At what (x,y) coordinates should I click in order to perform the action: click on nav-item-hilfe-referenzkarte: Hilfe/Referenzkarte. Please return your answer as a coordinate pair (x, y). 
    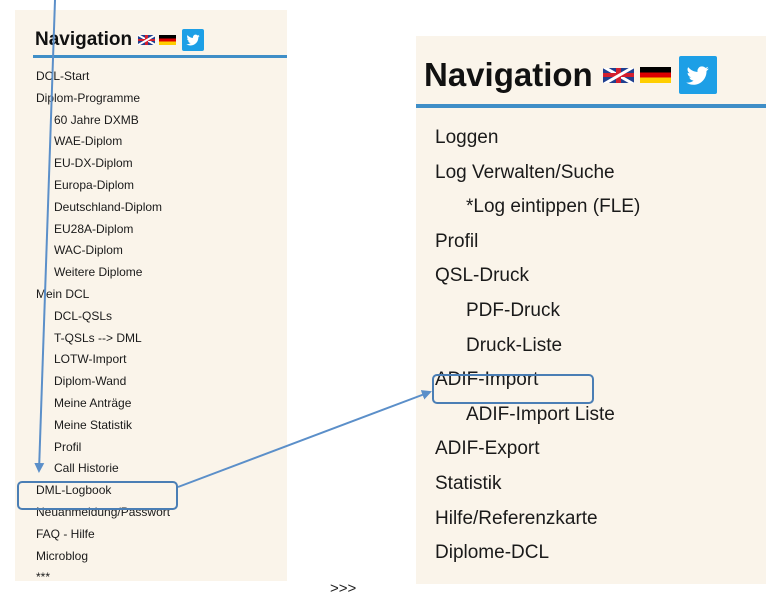
    Looking at the image, I should click on (537, 519).